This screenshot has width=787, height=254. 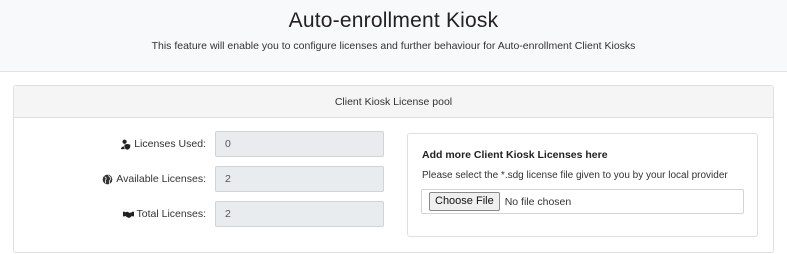 What do you see at coordinates (515, 155) in the screenshot?
I see `add-licenses-heading: Add more Client Kiosk Licenses here` at bounding box center [515, 155].